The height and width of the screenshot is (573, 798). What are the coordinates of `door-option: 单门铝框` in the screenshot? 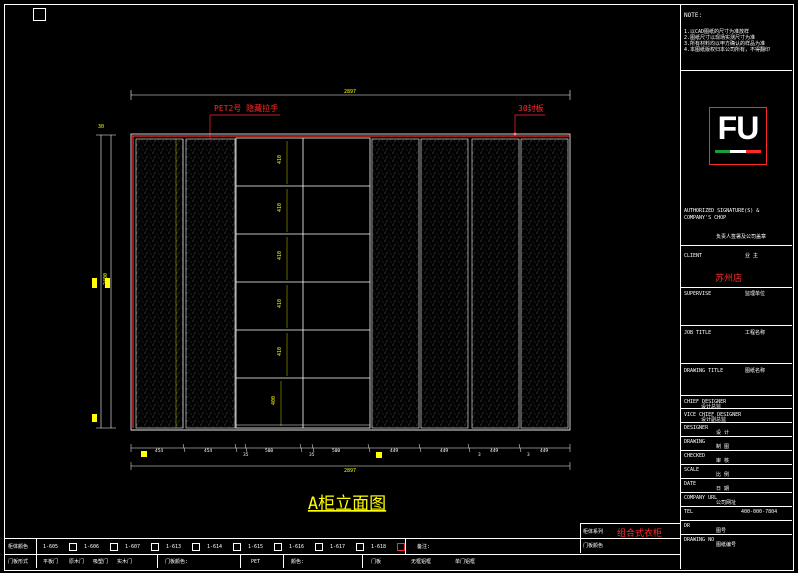 It's located at (465, 562).